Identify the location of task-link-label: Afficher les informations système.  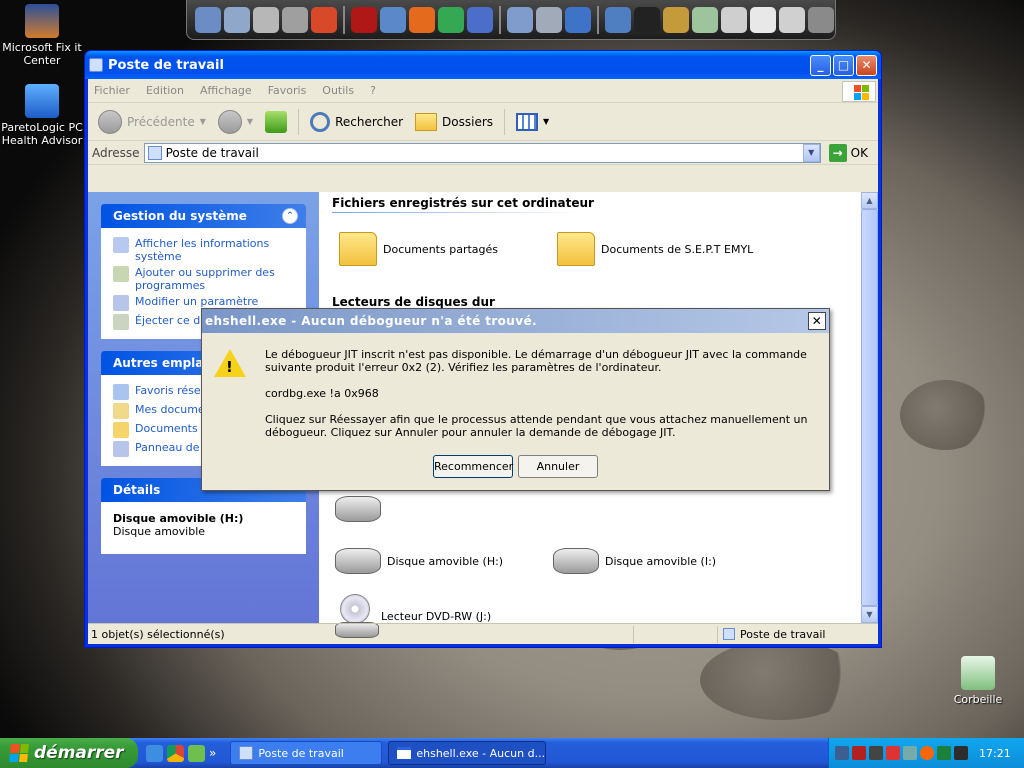
(202, 250).